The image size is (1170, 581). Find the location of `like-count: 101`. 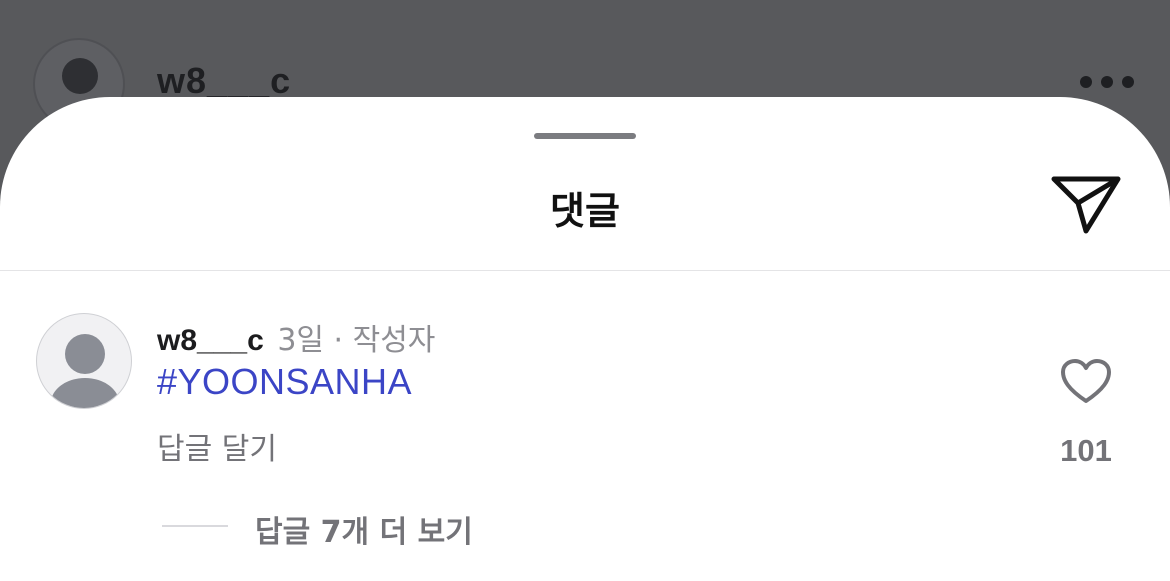

like-count: 101 is located at coordinates (1086, 450).